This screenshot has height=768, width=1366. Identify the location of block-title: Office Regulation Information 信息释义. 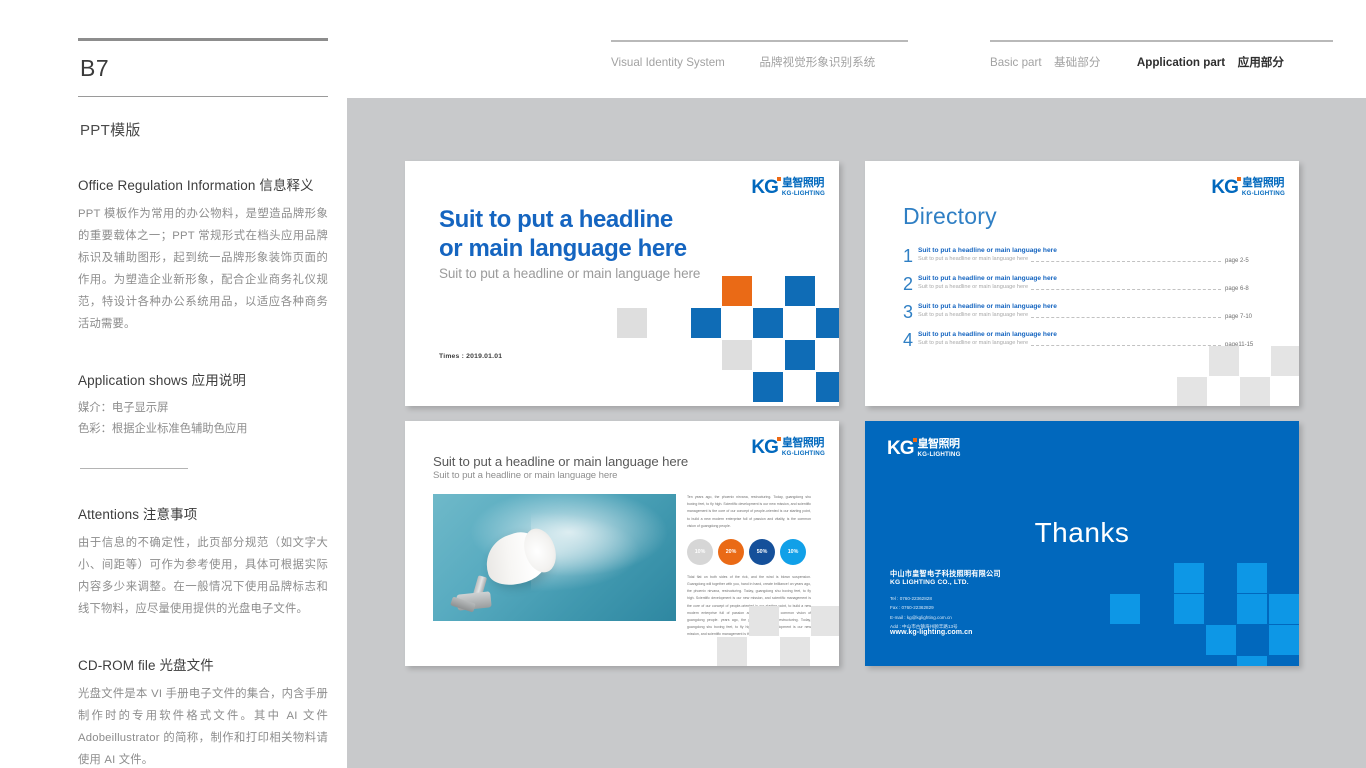
(196, 185).